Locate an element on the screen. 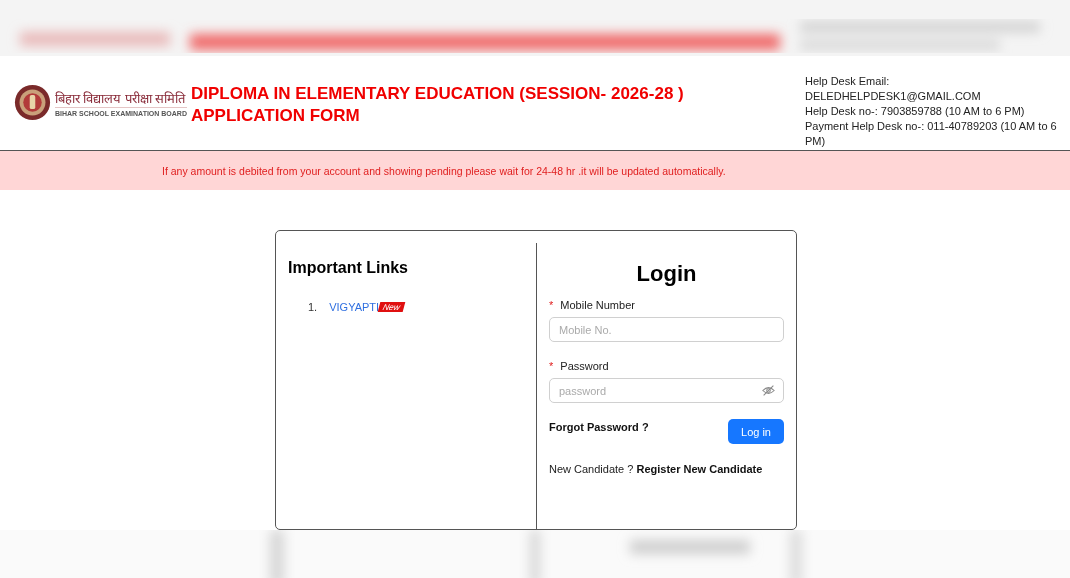 This screenshot has width=1070, height=578. new-candidate-text: New Candidate ? is located at coordinates (591, 469).